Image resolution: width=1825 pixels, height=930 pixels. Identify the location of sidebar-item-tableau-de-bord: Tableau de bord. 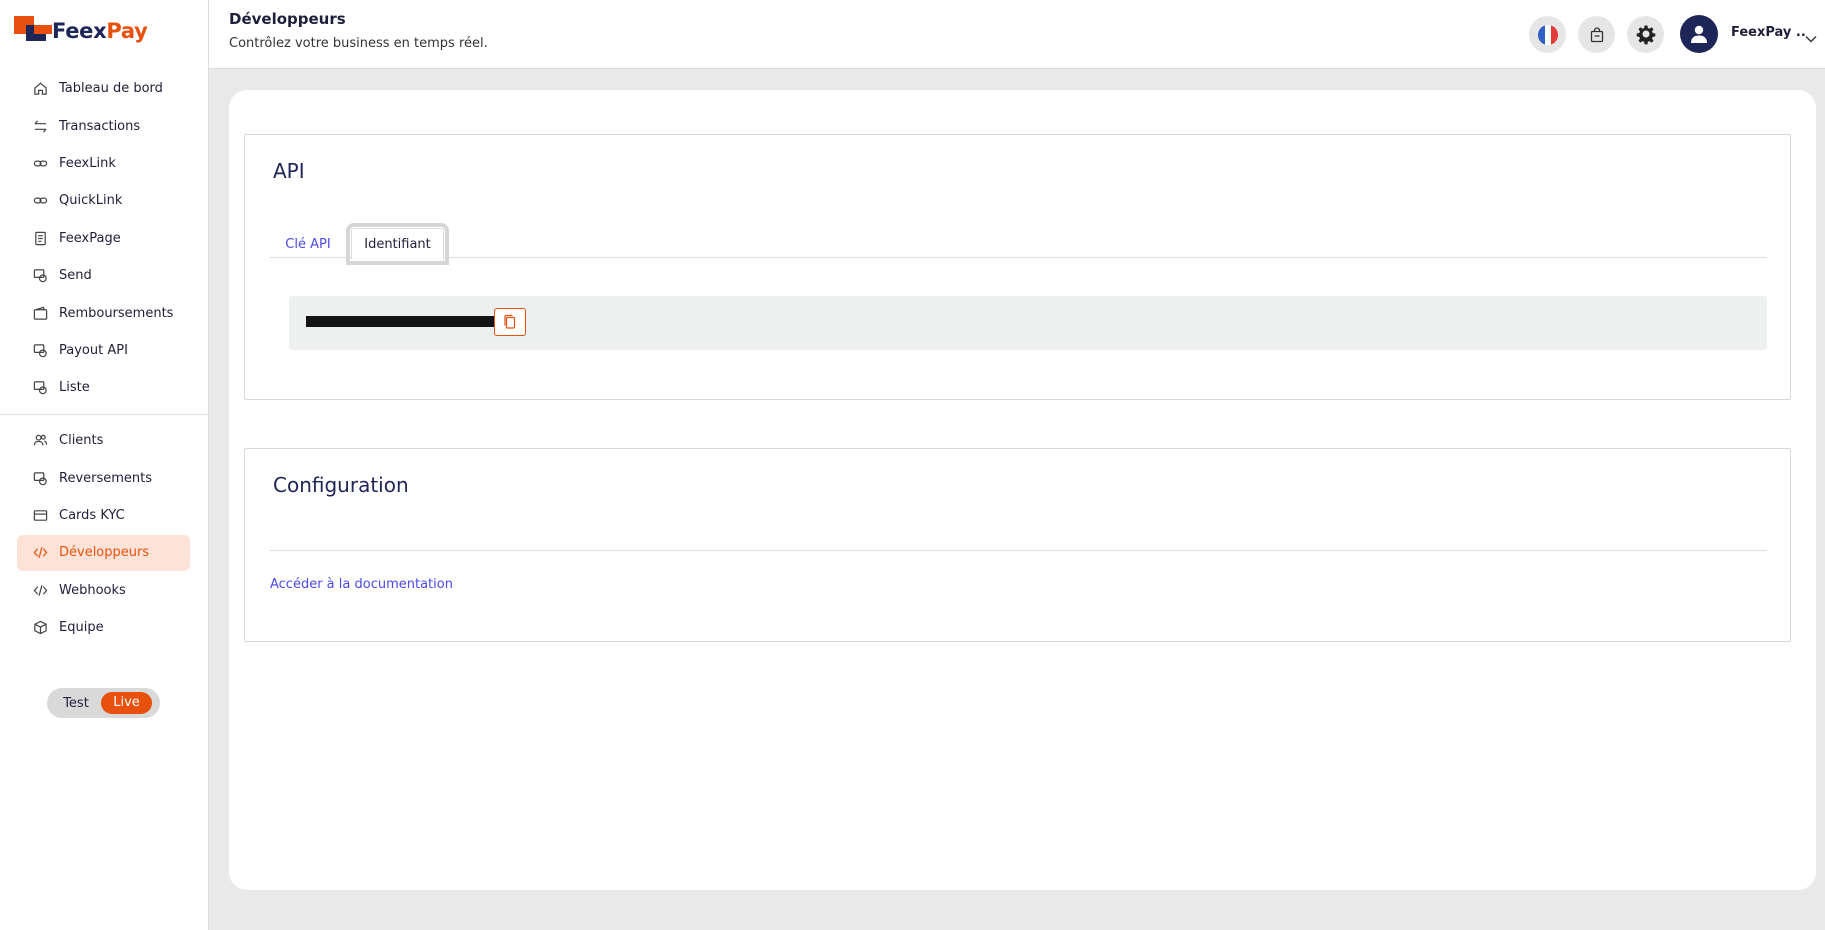
(104, 88).